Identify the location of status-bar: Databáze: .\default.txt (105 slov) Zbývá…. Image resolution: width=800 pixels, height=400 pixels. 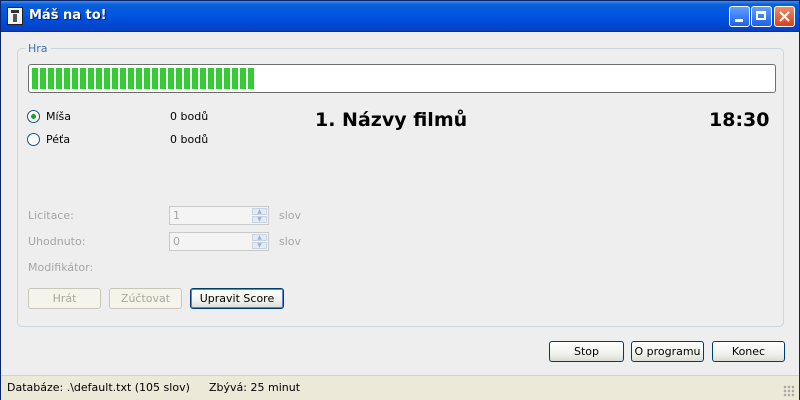
(400, 387).